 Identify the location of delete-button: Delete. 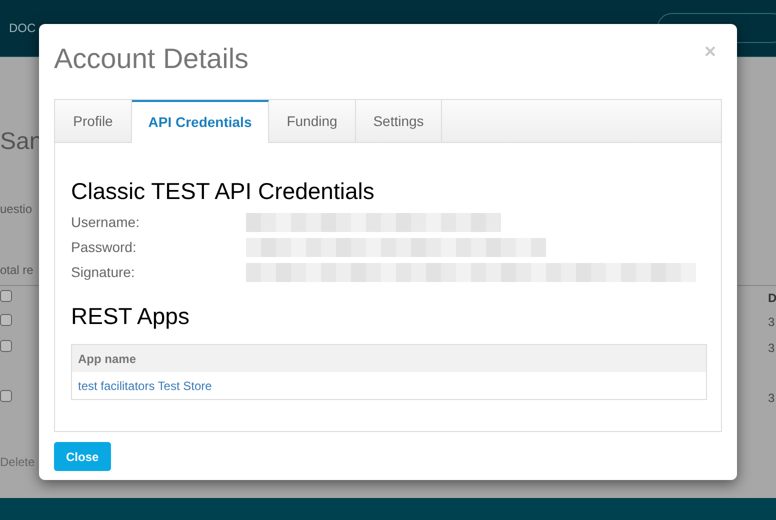
(17, 462).